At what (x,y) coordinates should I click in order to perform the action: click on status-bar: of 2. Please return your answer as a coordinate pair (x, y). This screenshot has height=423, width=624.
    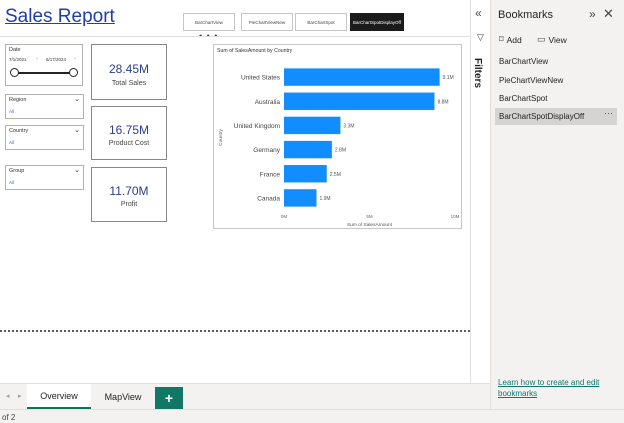
    Looking at the image, I should click on (312, 416).